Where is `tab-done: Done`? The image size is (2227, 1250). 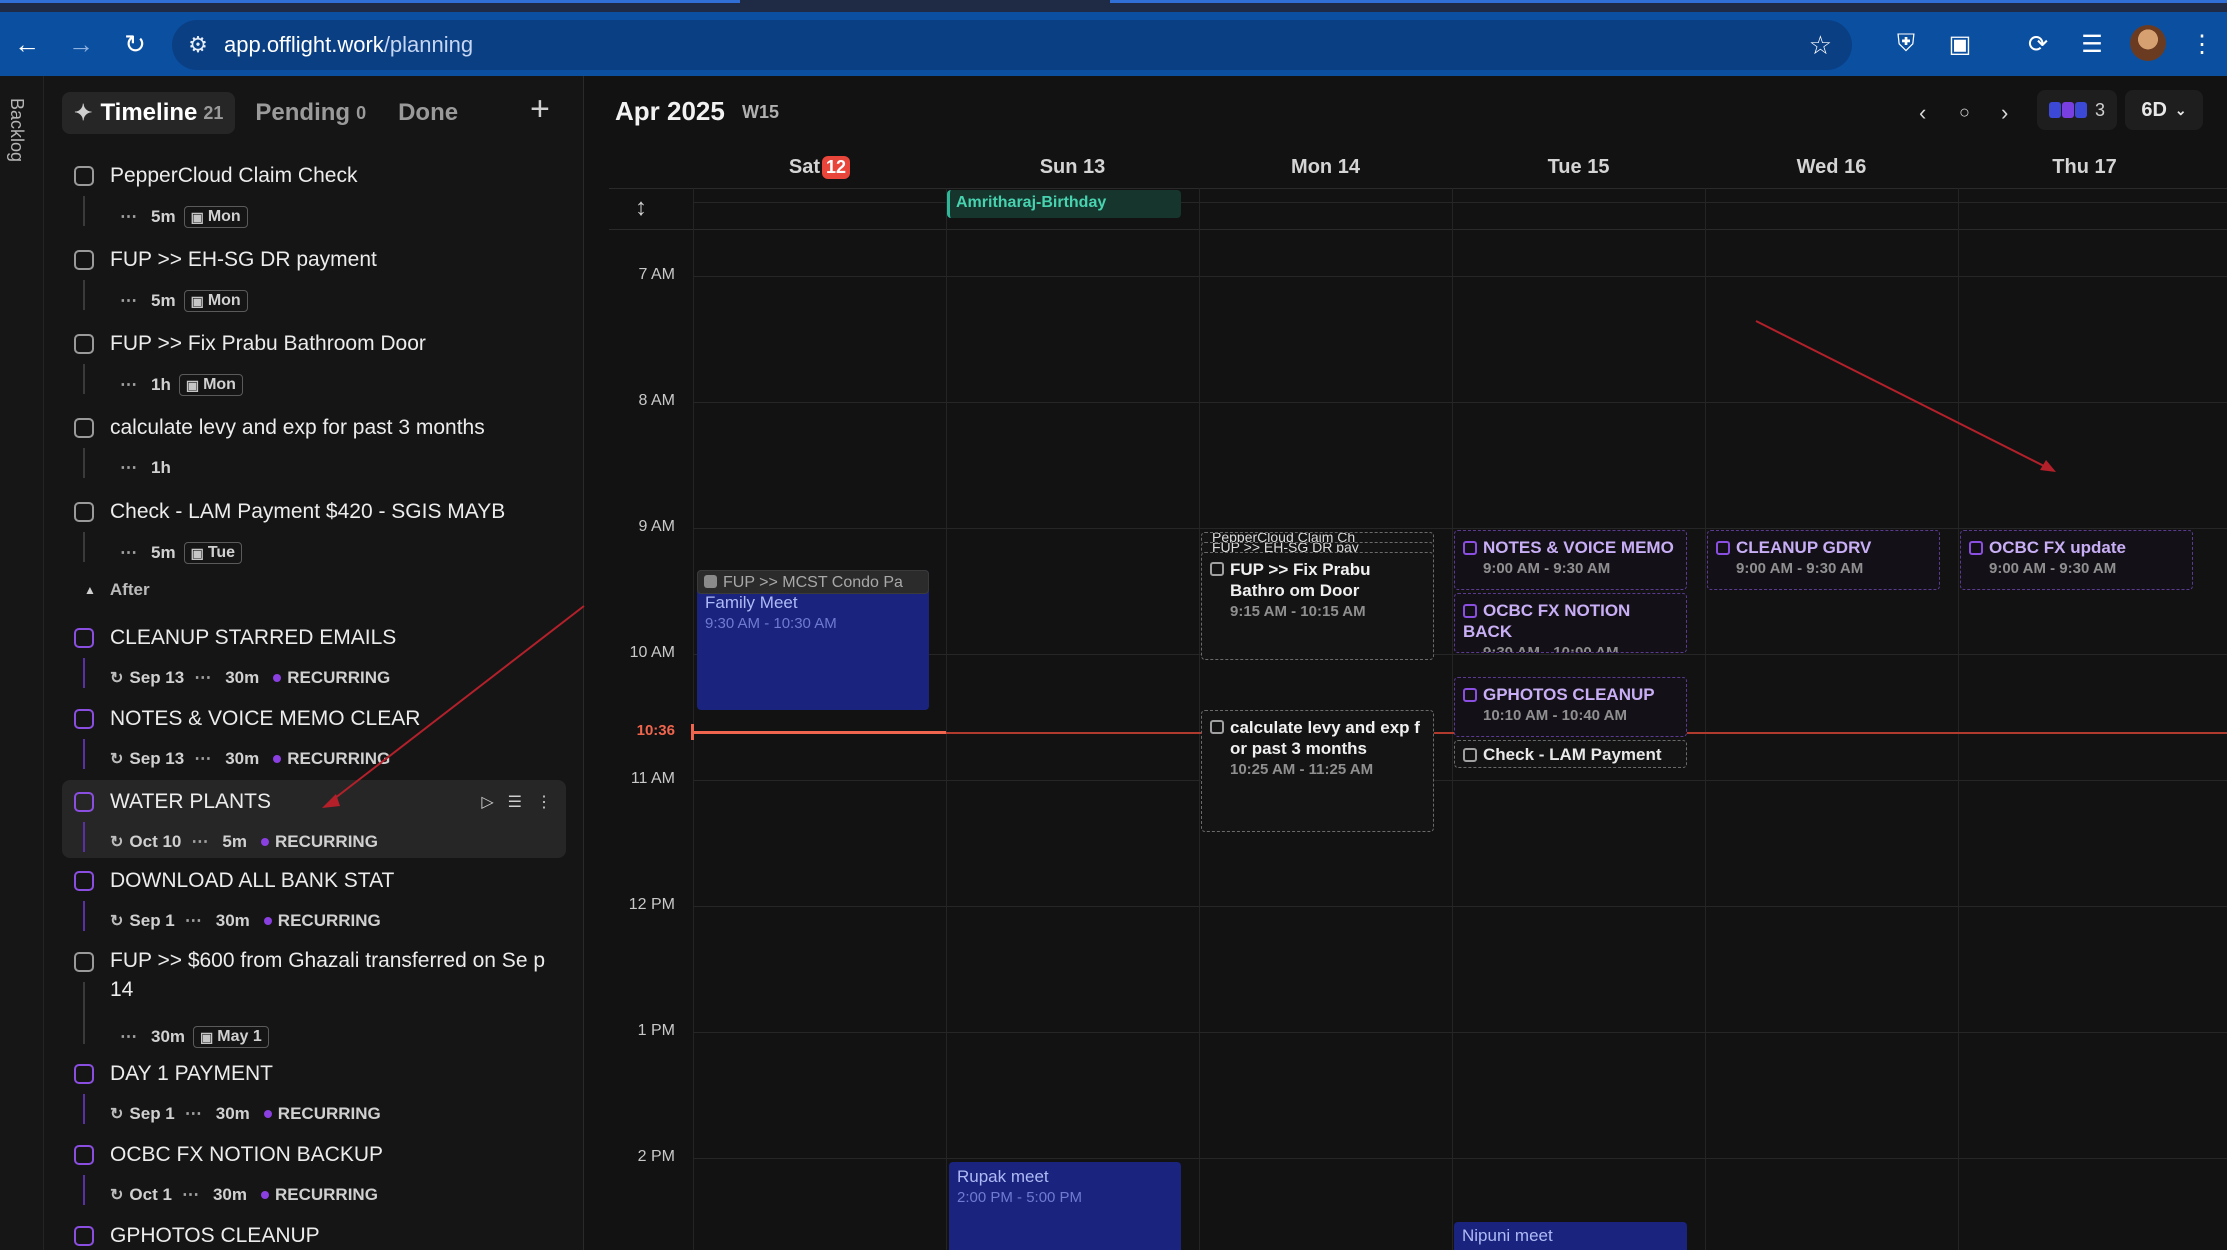
tab-done: Done is located at coordinates (428, 113).